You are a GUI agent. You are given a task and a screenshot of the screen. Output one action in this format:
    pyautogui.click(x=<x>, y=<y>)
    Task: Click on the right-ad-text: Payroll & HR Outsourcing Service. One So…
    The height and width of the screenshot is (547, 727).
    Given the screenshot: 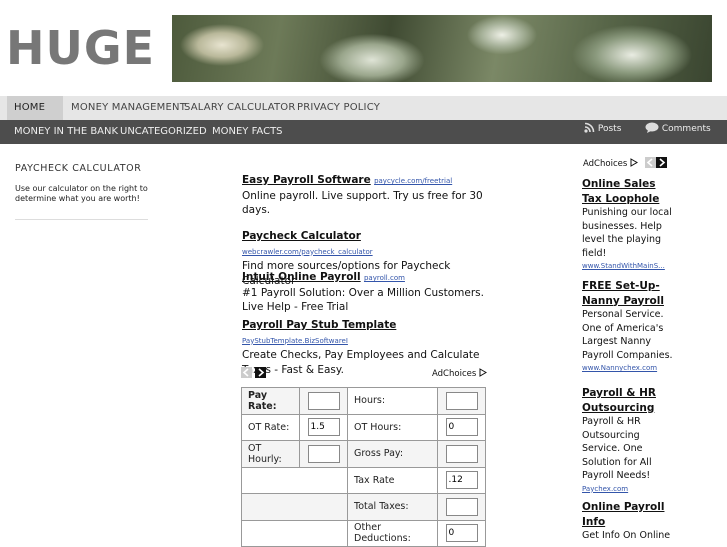 What is the action you would take?
    pyautogui.click(x=617, y=448)
    